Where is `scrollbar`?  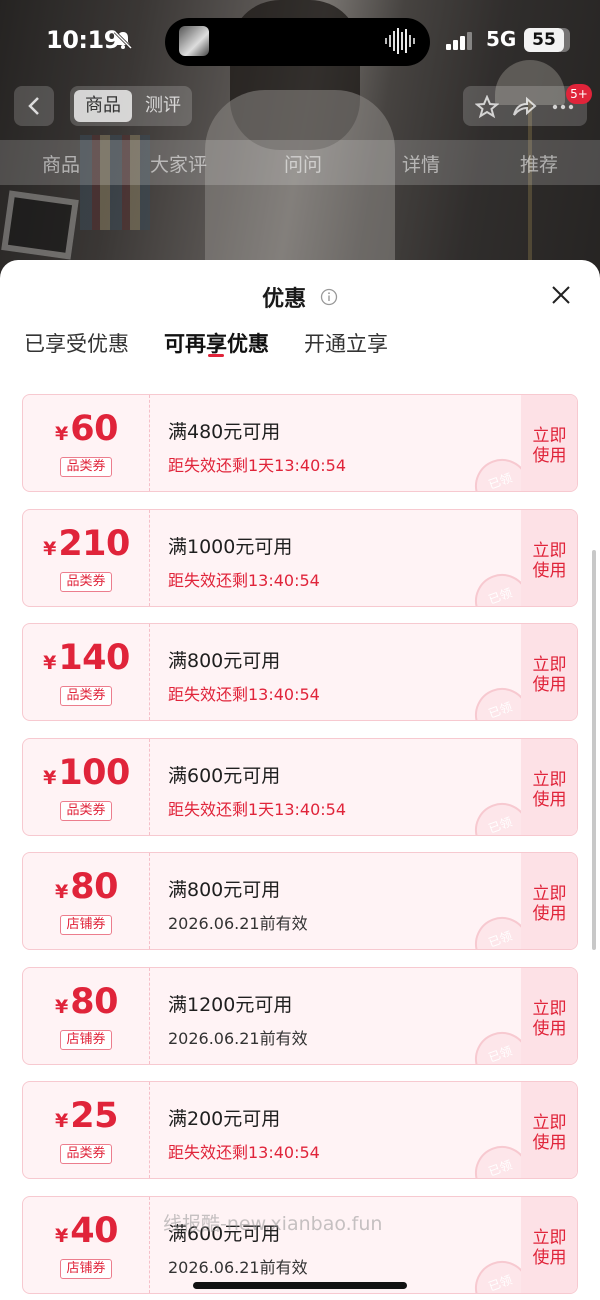 scrollbar is located at coordinates (594, 750).